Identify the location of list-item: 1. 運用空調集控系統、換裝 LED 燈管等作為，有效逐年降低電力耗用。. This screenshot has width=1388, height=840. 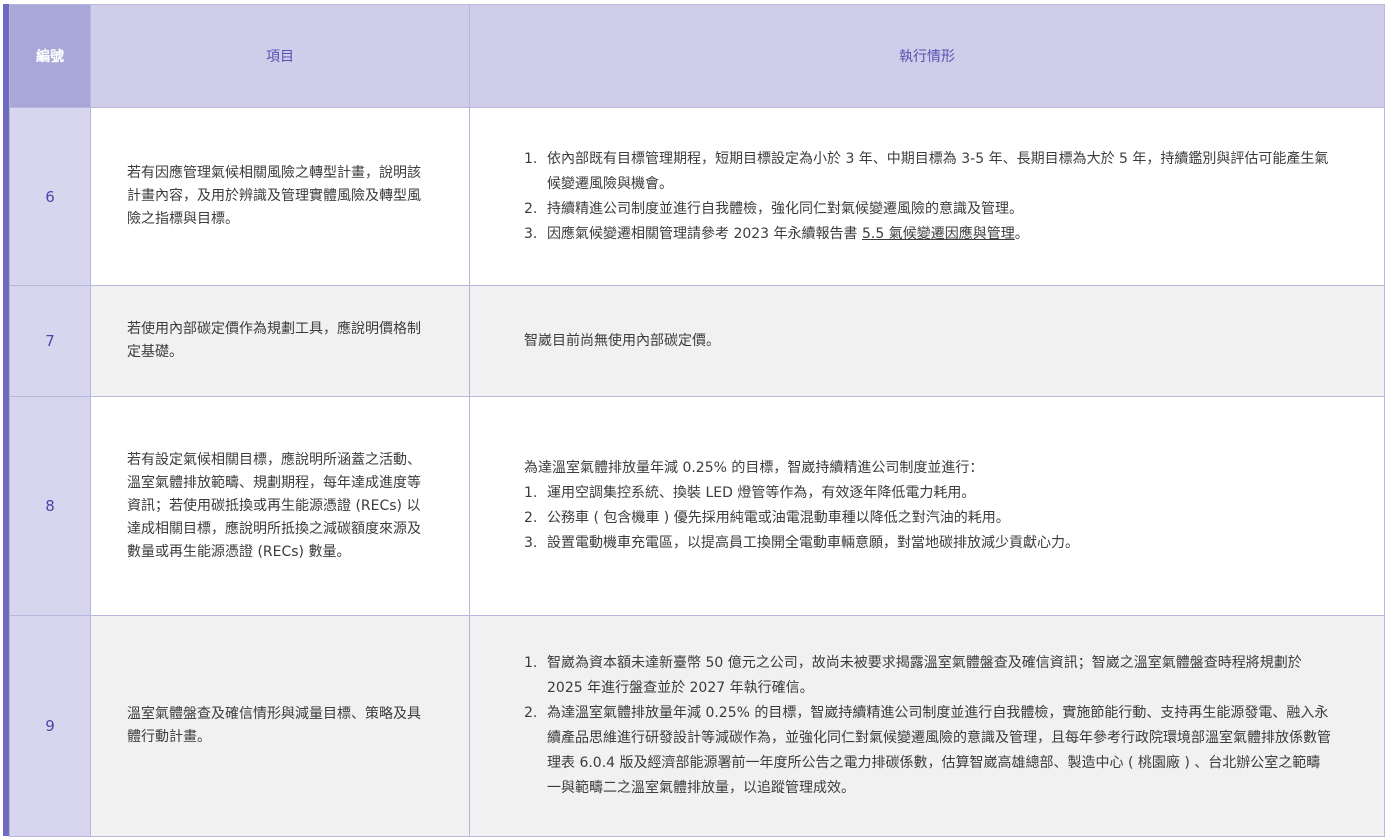
(750, 493).